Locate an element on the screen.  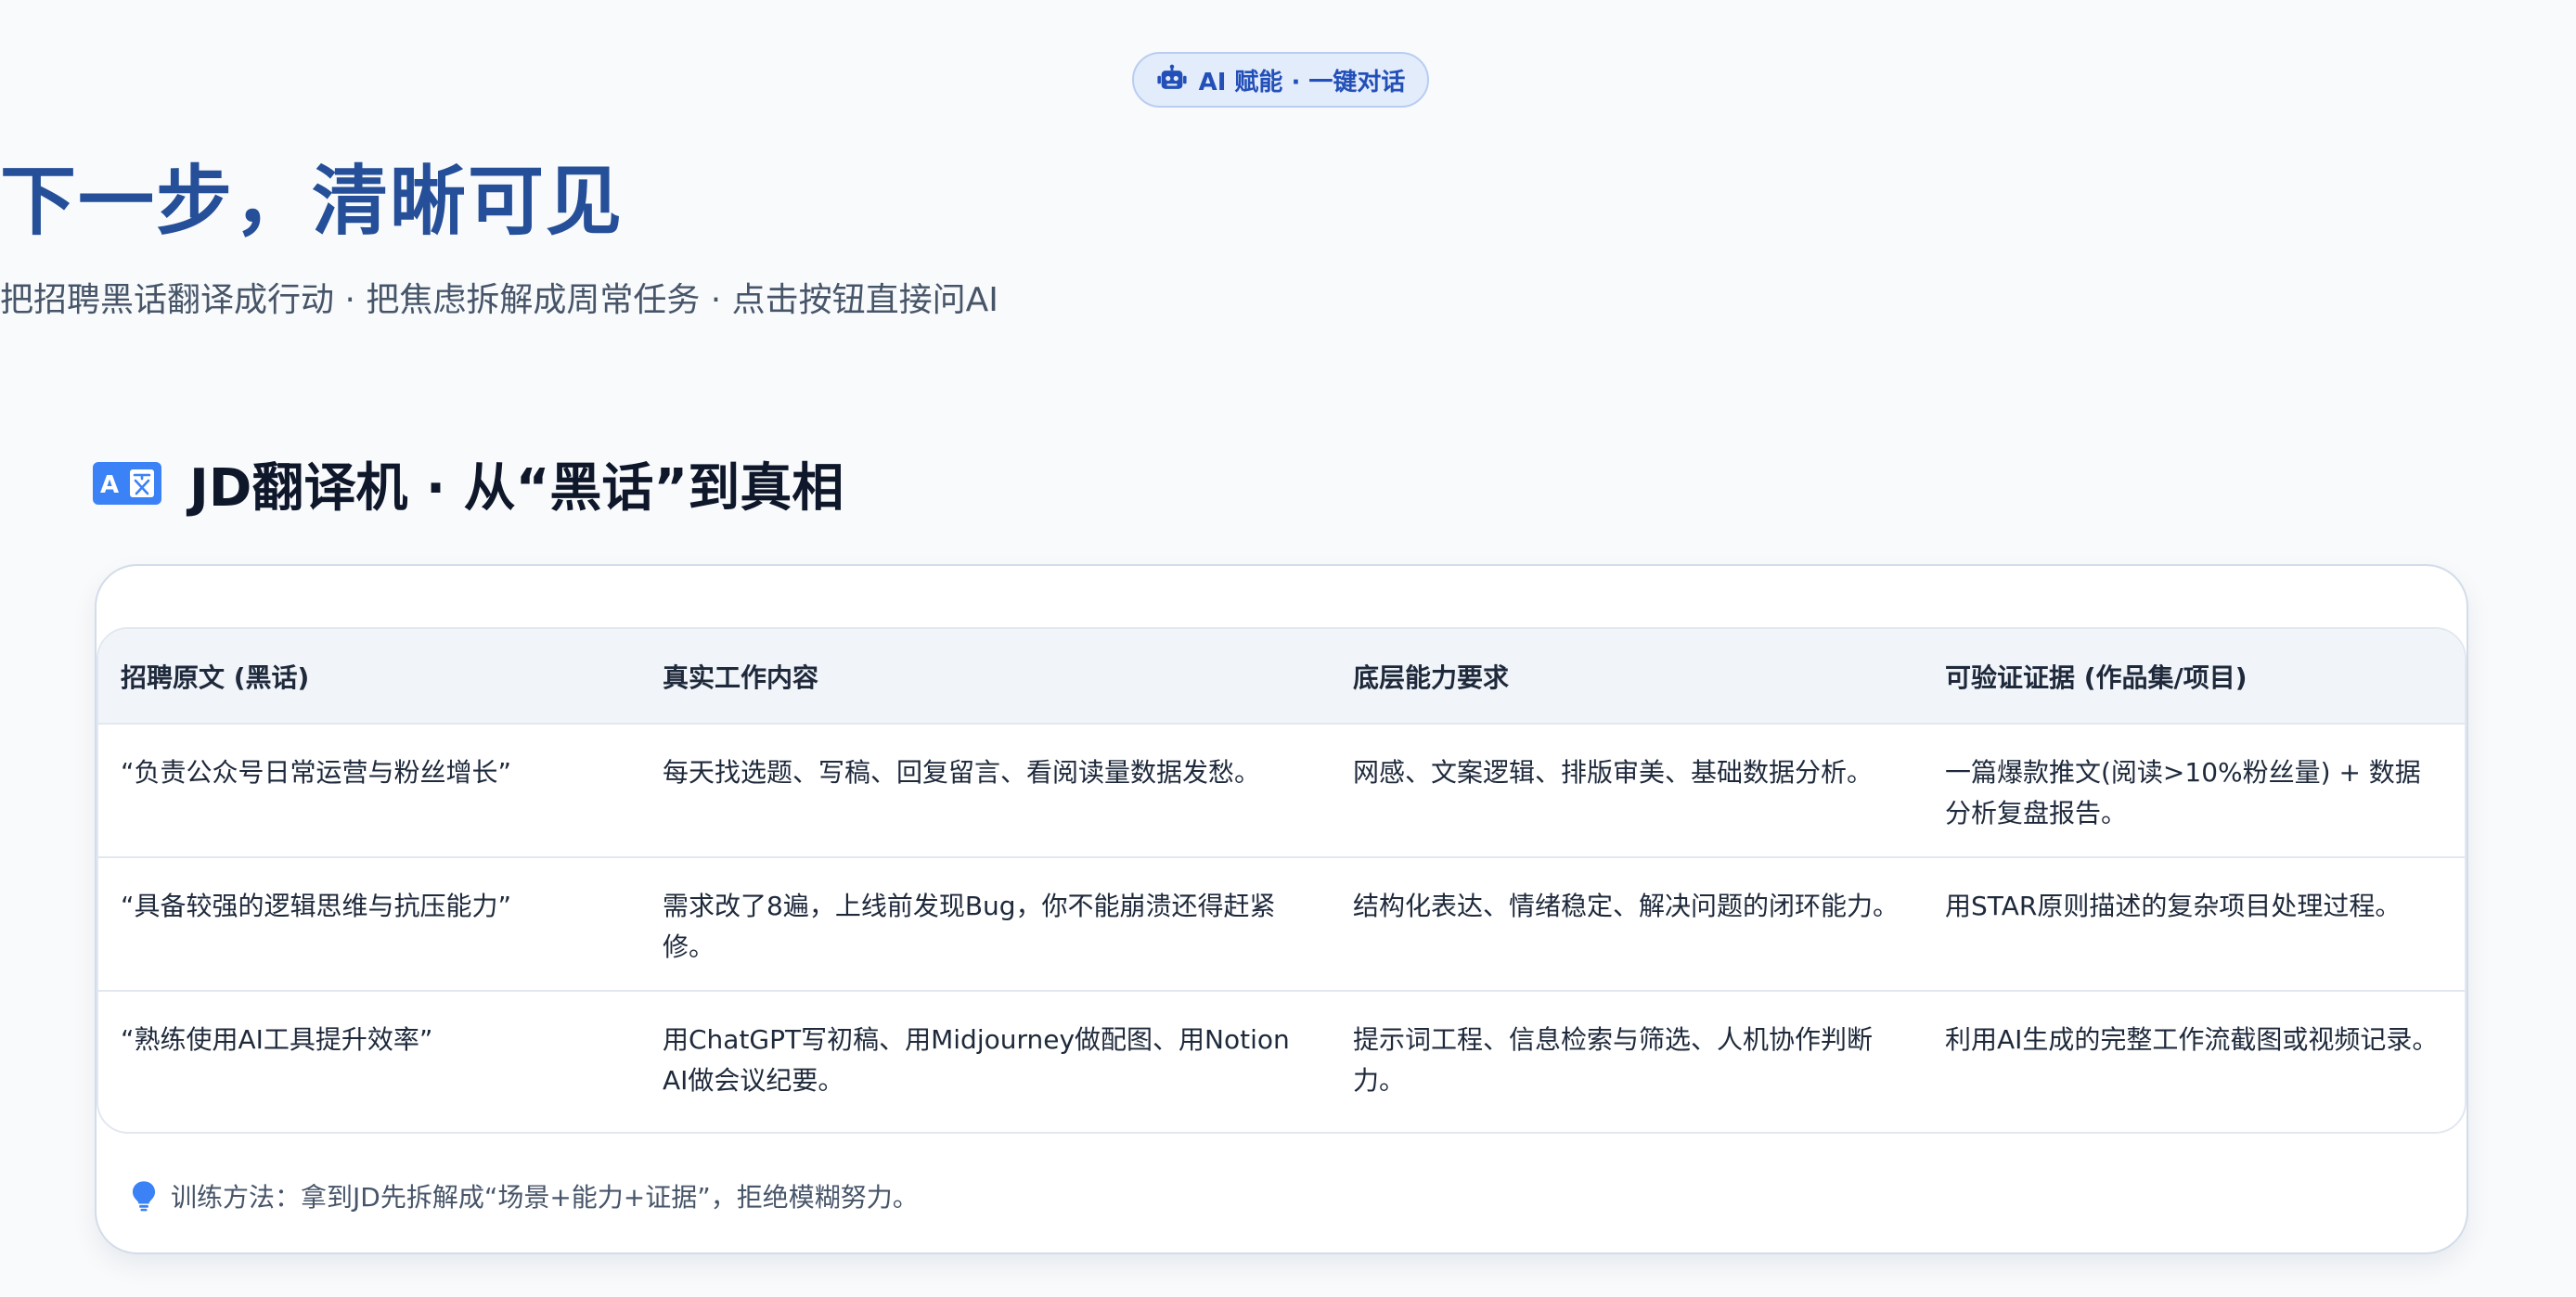
table-cell: 提示词工程、信息检索与筛选、人机协作判断力。 is located at coordinates (1613, 1060).